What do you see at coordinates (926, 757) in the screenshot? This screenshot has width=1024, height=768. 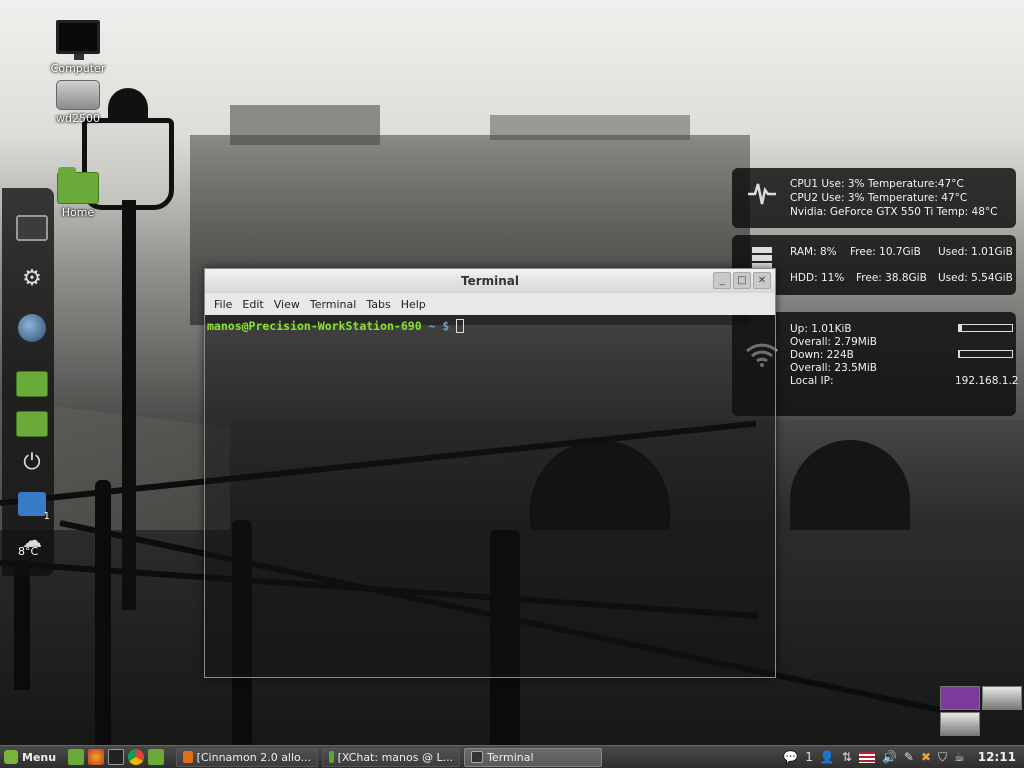 I see `update-warning-icon: ✖` at bounding box center [926, 757].